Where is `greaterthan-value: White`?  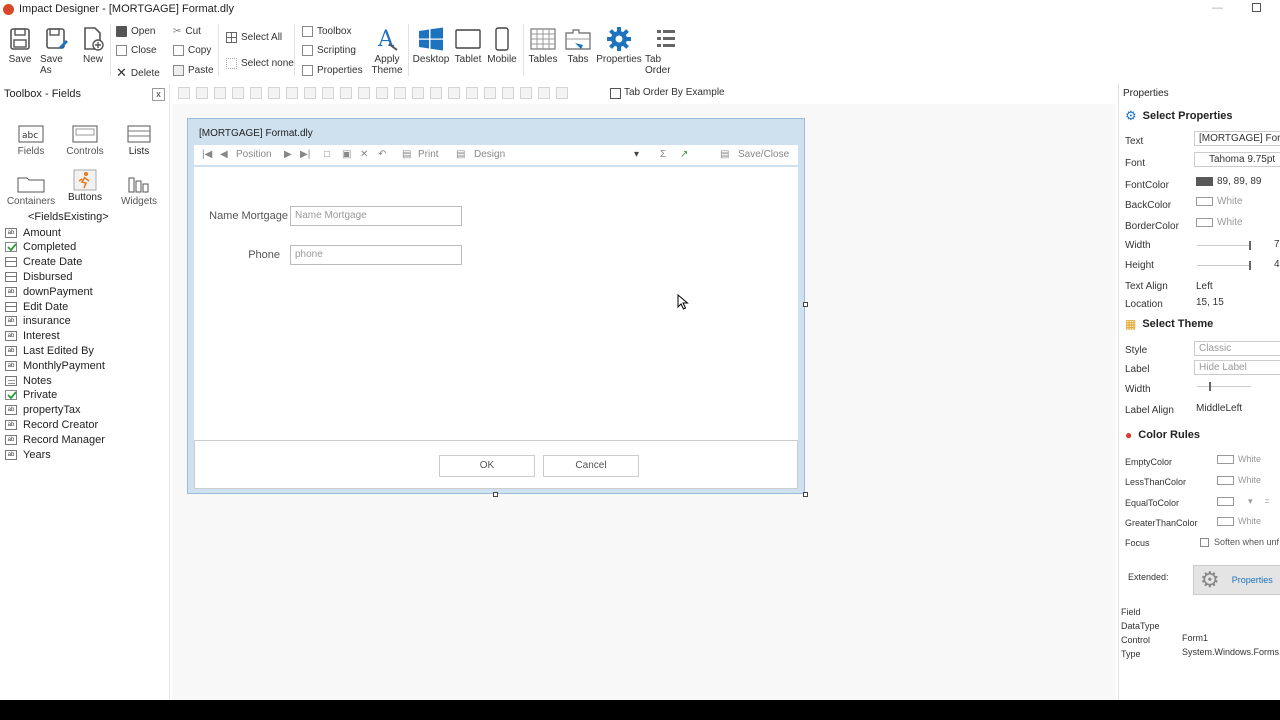
greaterthan-value: White is located at coordinates (1239, 521).